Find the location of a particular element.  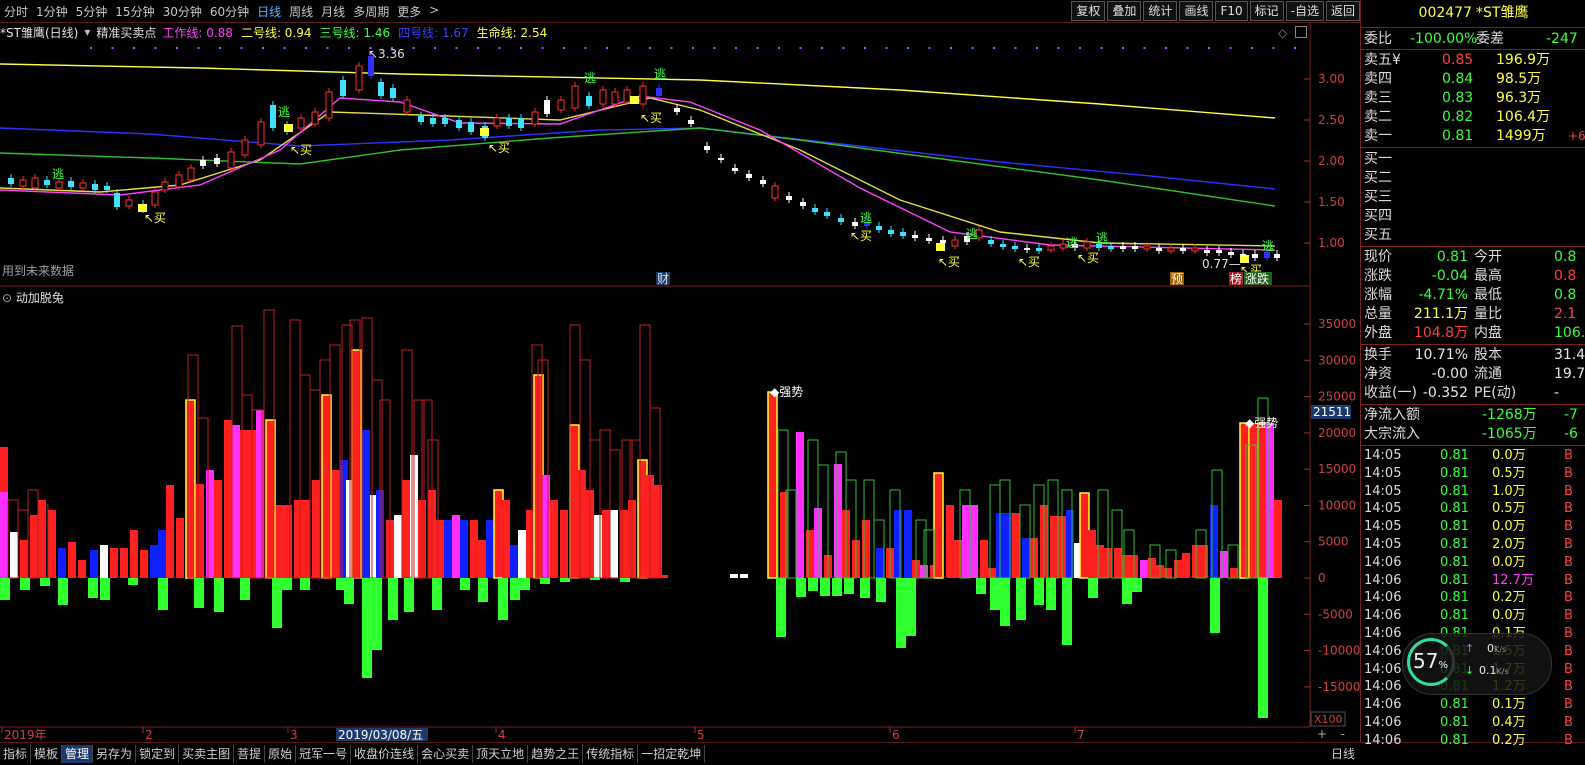

stat-row: 总量 211.1万 量比 2.1 is located at coordinates (1474, 314).